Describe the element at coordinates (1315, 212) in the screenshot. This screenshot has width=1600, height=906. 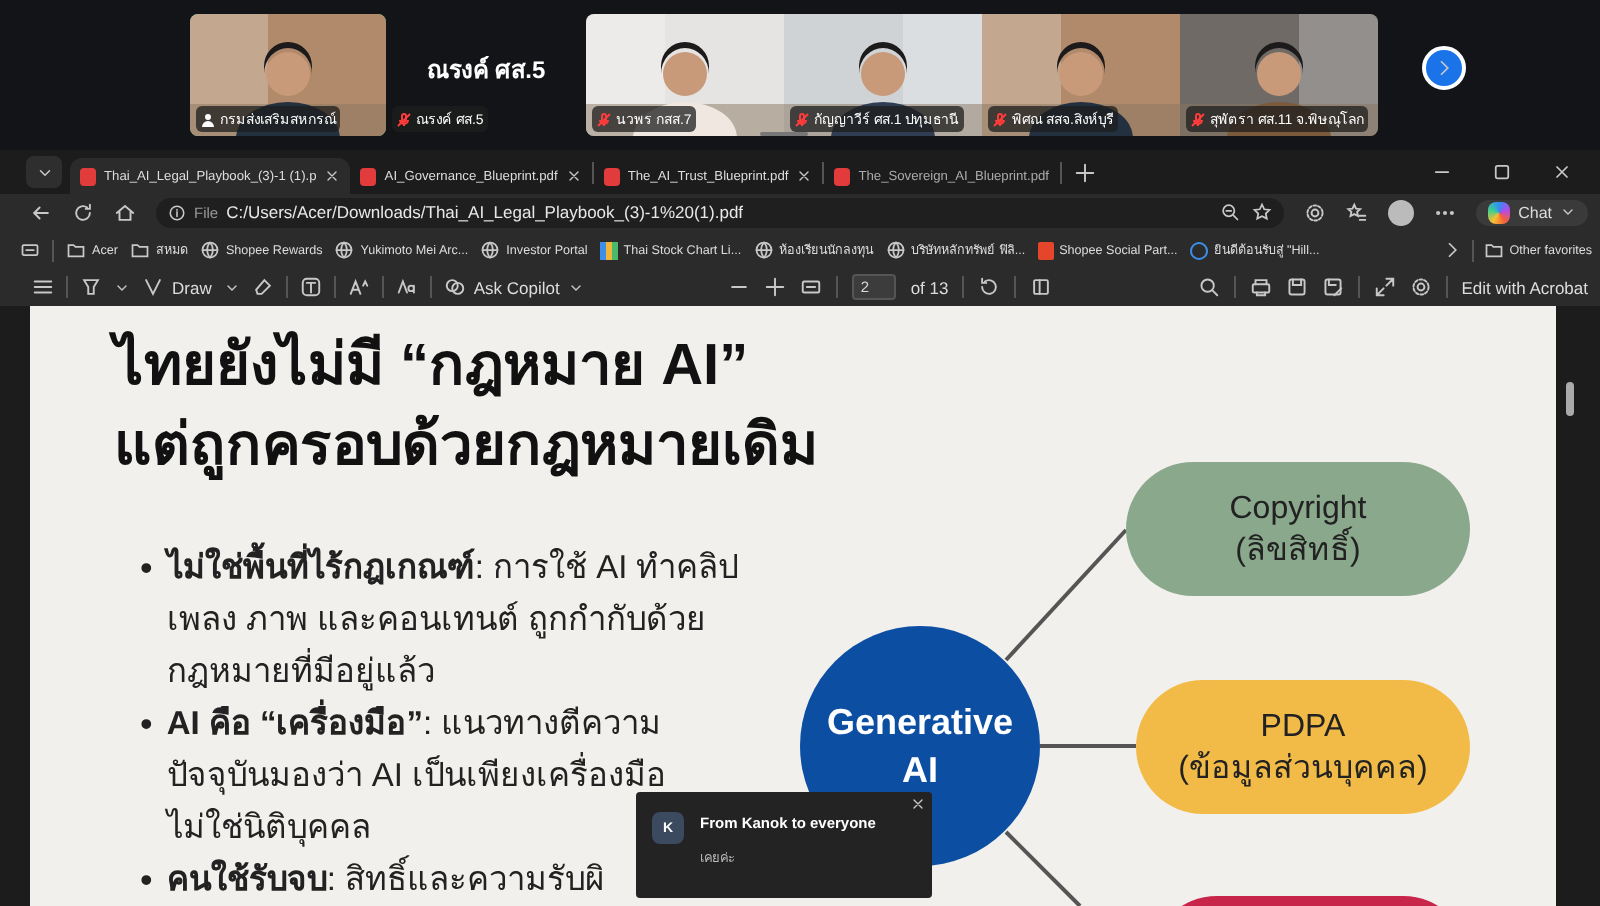
I see `extensions-icon` at that location.